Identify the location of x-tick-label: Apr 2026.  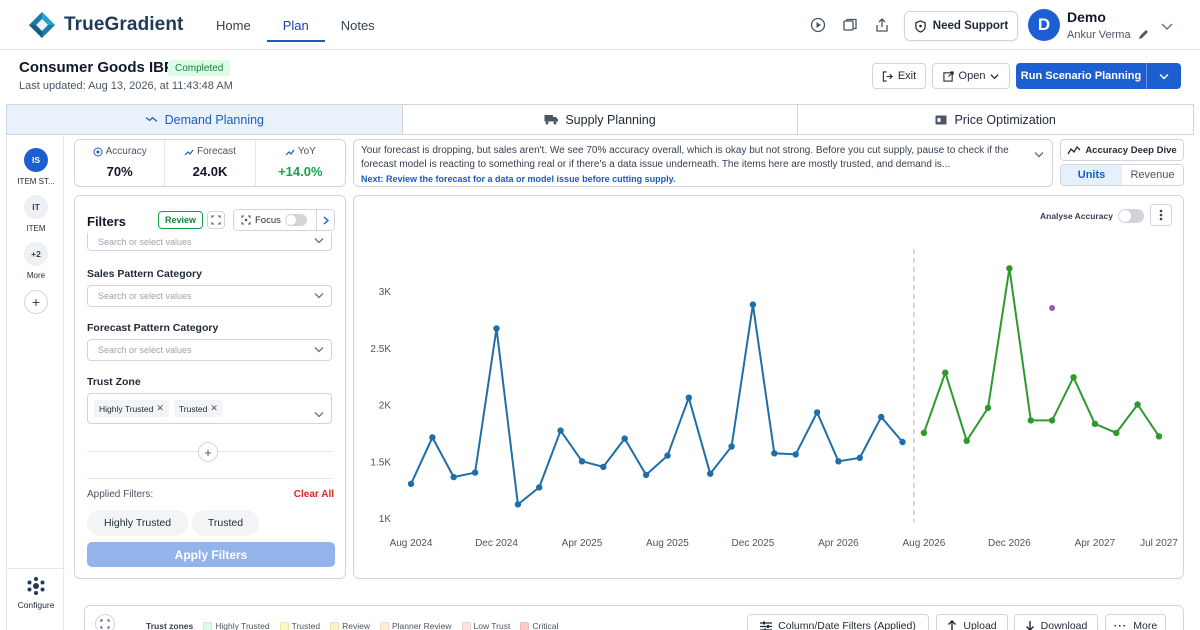
(838, 543).